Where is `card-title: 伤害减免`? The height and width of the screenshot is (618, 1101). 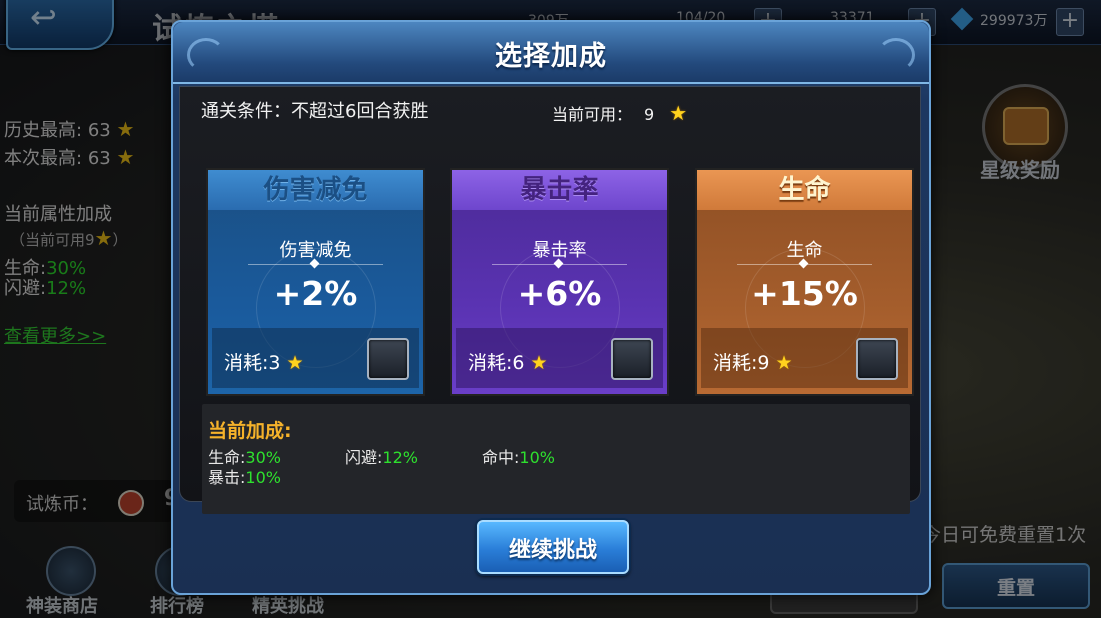
card-title: 伤害减免 is located at coordinates (315, 190).